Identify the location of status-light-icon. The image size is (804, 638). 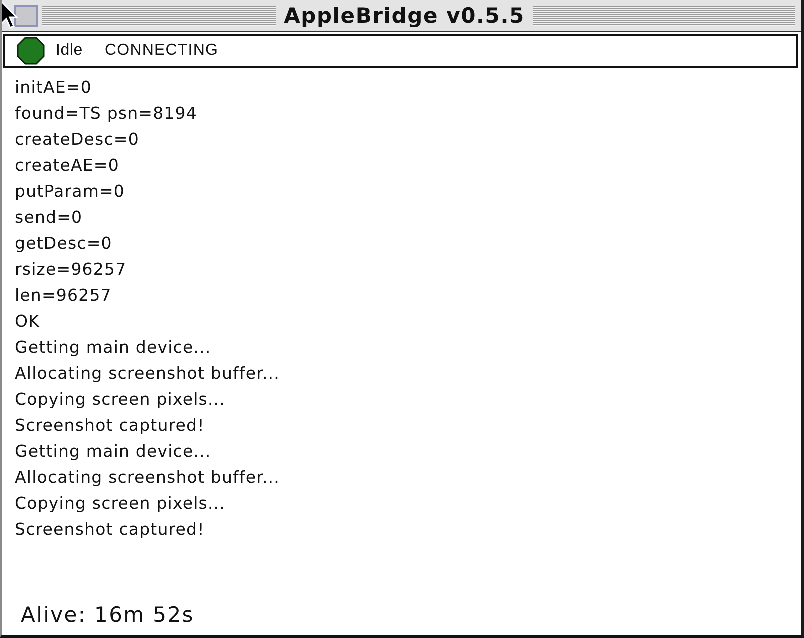
(31, 51).